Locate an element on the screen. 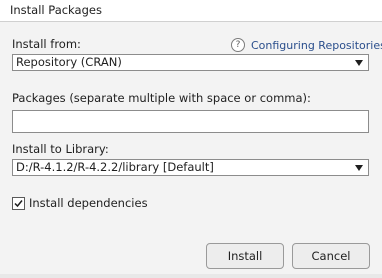 This screenshot has height=278, width=382. configuring-repositories-link: ? Configuring Repositories is located at coordinates (306, 45).